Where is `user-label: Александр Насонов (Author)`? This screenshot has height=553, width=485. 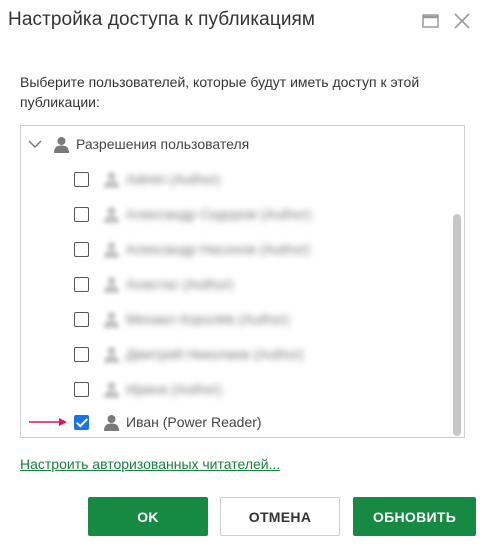 user-label: Александр Насонов (Author) is located at coordinates (218, 249).